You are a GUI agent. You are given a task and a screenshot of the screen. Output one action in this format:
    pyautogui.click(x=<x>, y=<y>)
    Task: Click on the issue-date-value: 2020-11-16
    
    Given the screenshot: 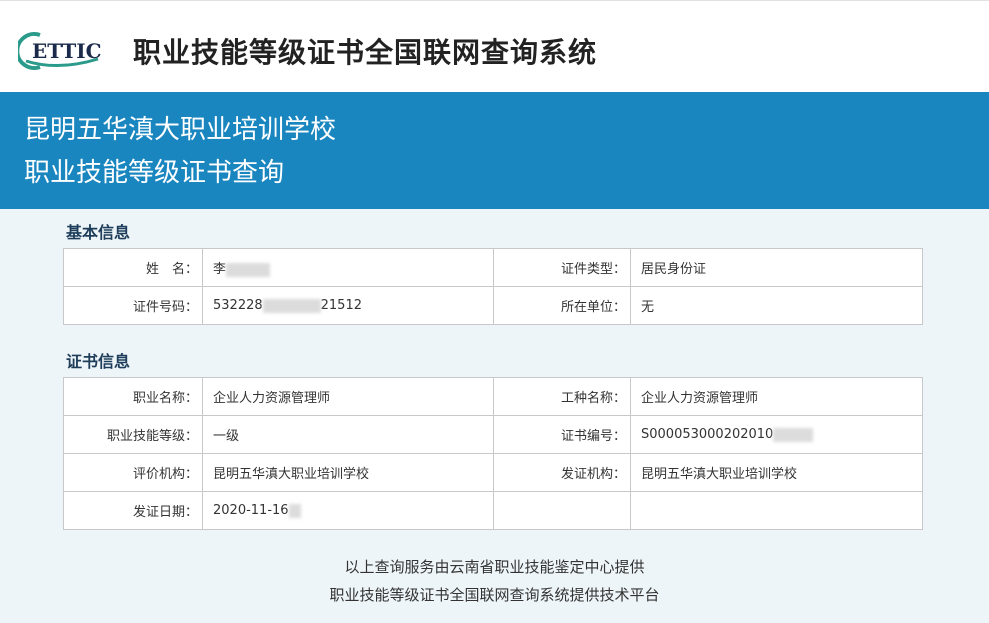 What is the action you would take?
    pyautogui.click(x=348, y=510)
    